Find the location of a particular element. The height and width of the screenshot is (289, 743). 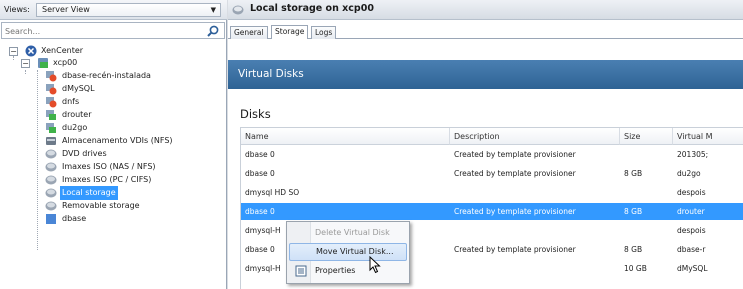

menu-item-delete-virtual-disk: Delete Virtual Disk is located at coordinates (348, 233).